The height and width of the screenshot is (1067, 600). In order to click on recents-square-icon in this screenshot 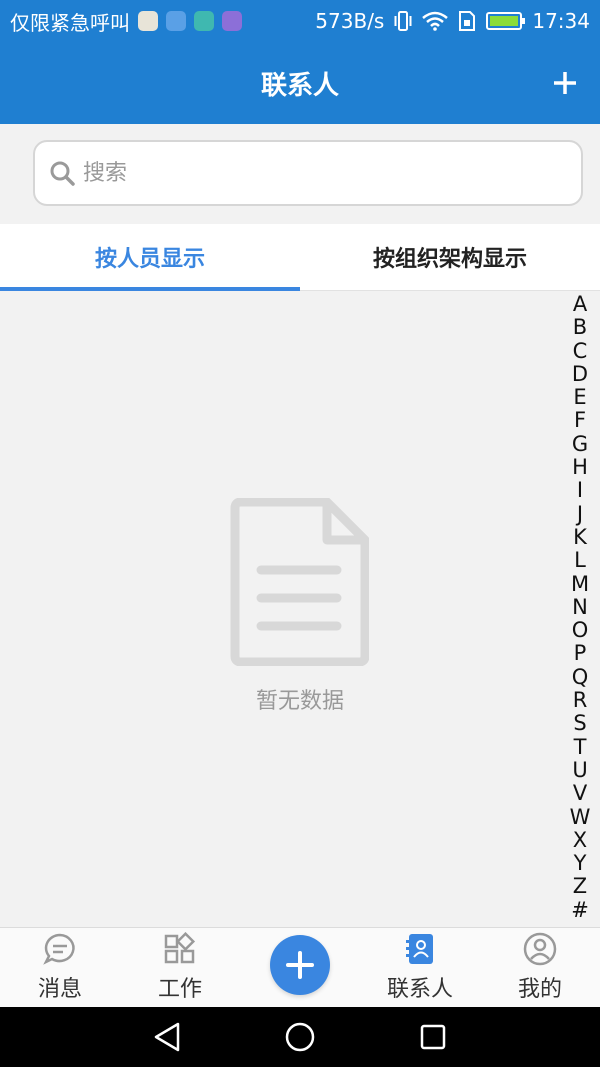, I will do `click(433, 1037)`.